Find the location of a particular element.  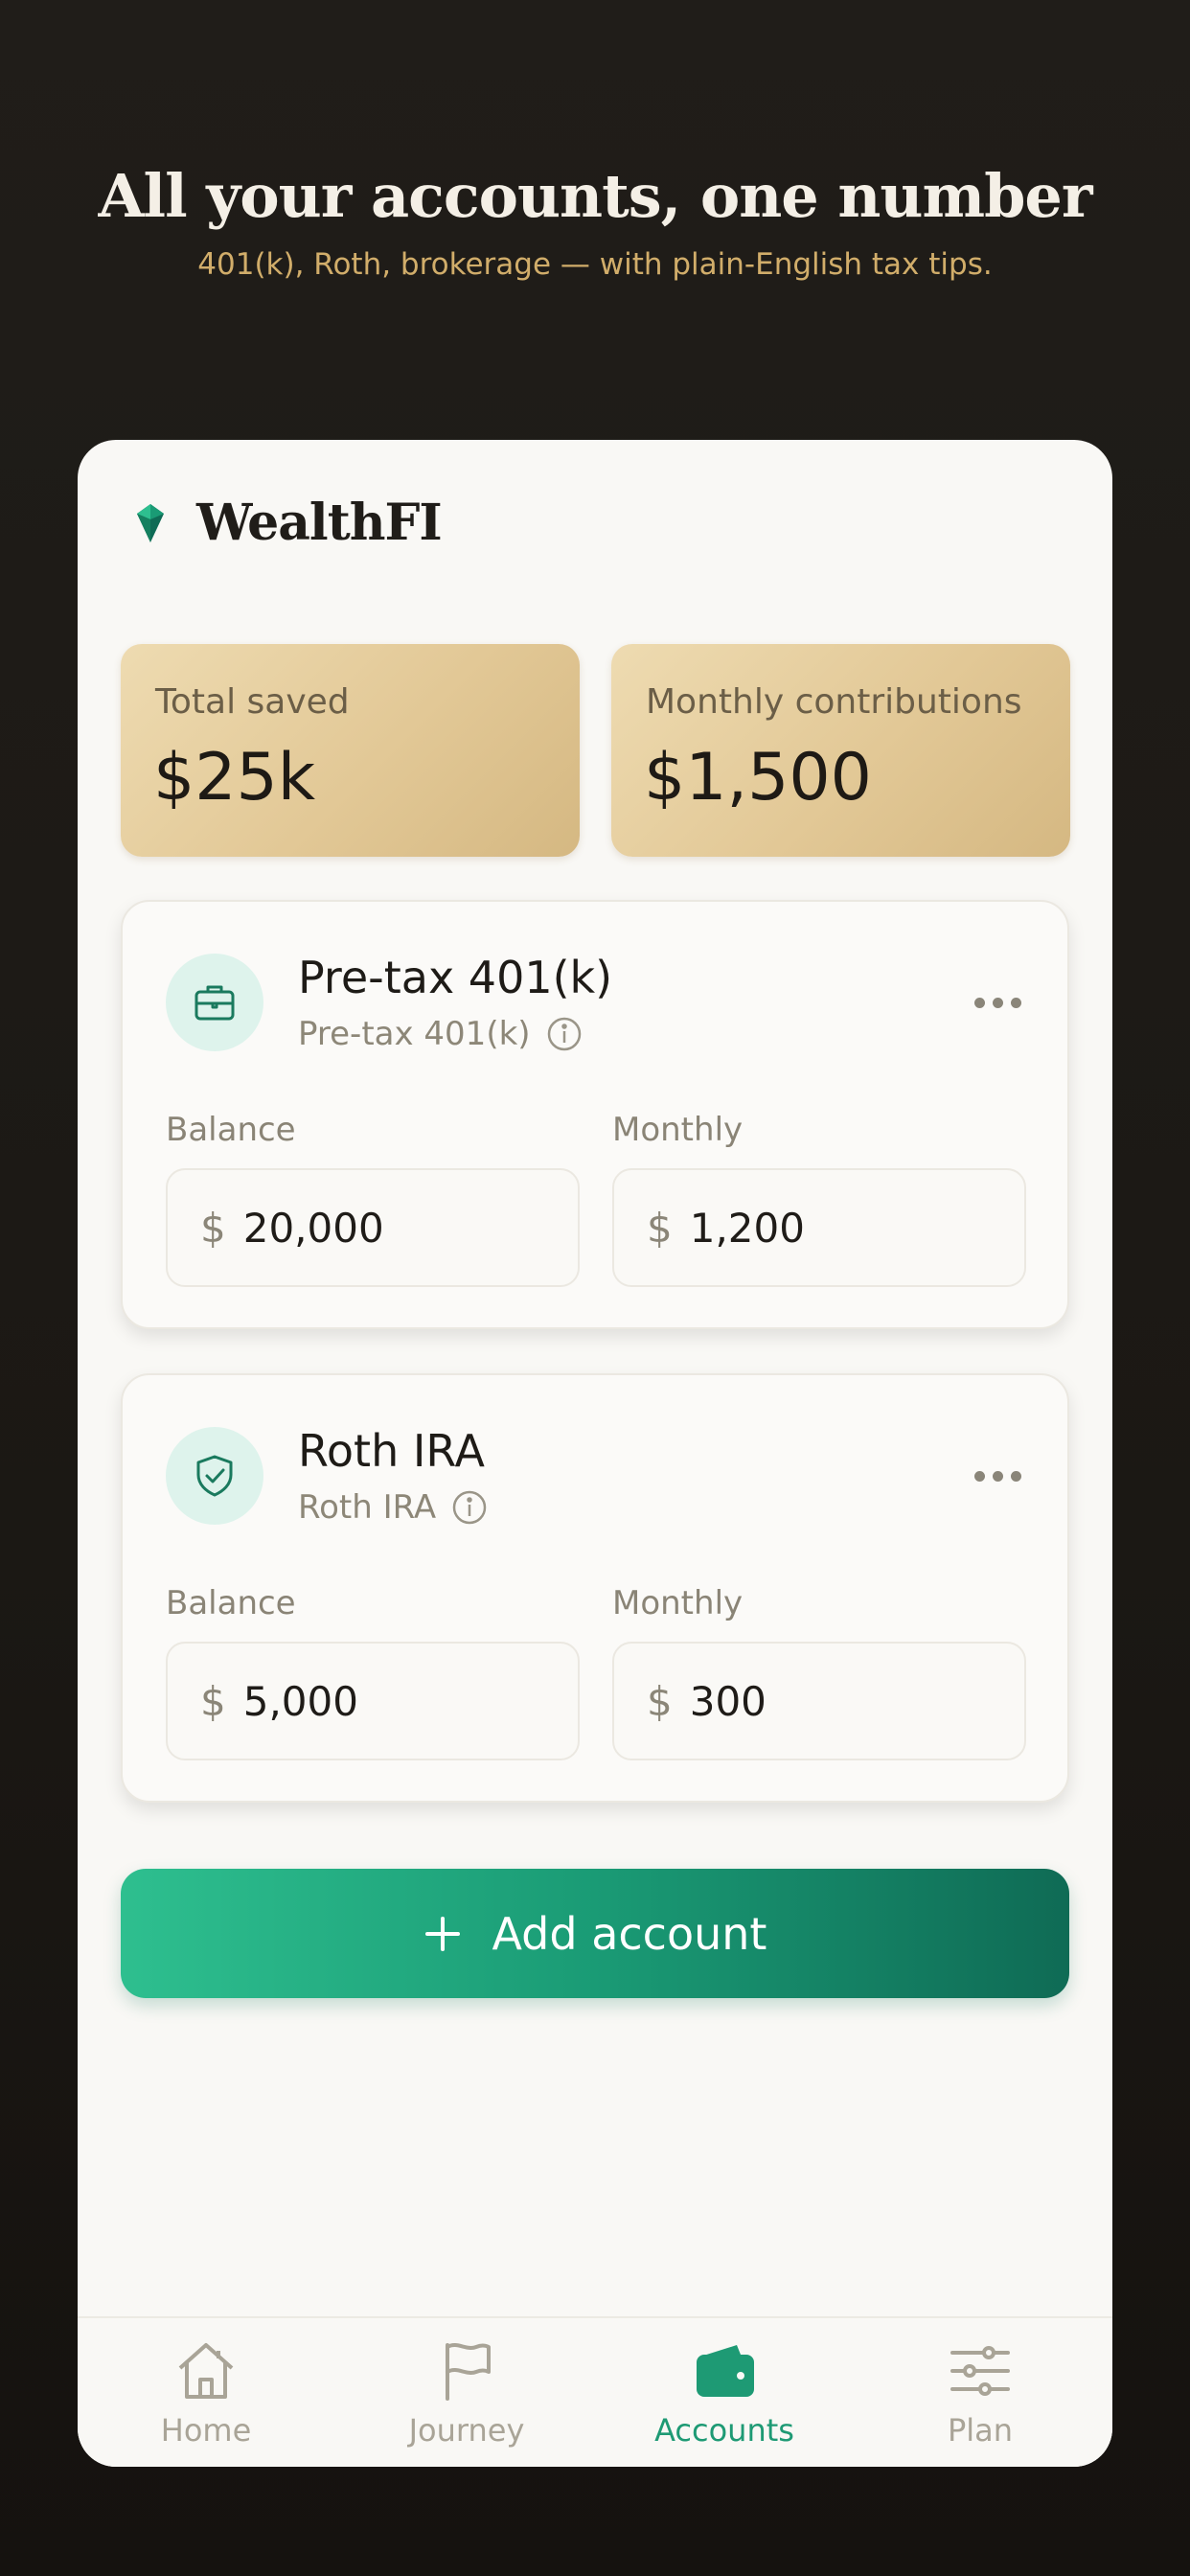

add-account-label: Add account is located at coordinates (630, 1933).